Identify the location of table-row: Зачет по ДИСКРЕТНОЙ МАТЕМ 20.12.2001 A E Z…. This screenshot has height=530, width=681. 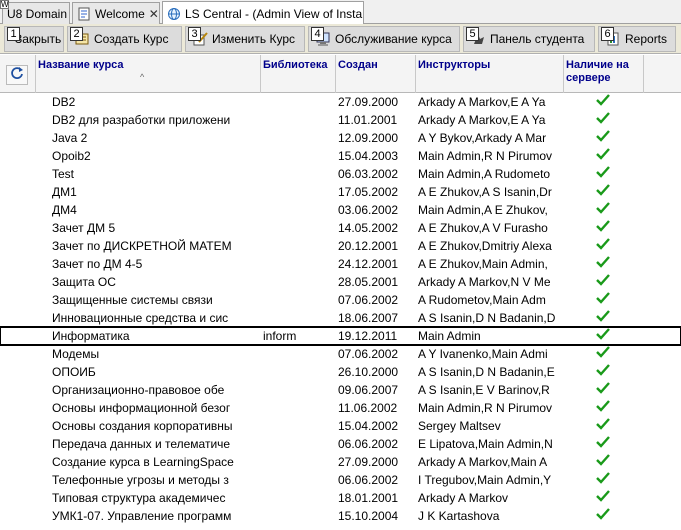
(340, 246).